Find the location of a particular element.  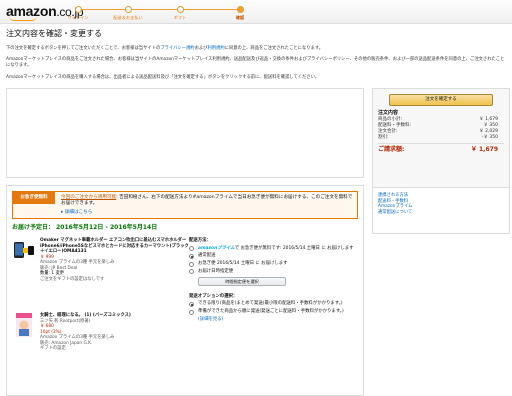

help-links: 連携される方法 配送料・手数料 Amazonプライム 通常配送について is located at coordinates (441, 211).